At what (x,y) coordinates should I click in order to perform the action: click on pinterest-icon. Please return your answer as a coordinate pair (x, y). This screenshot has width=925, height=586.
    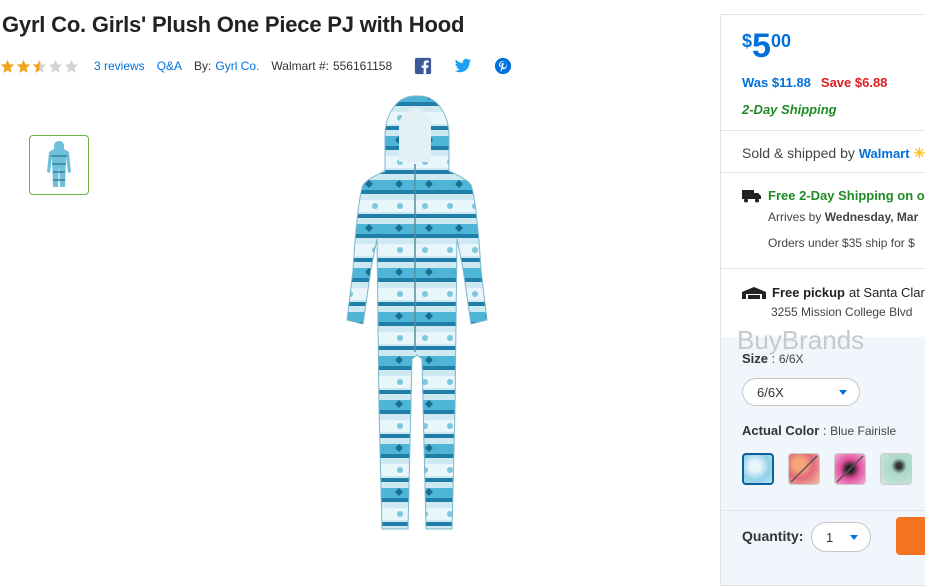
    Looking at the image, I should click on (503, 66).